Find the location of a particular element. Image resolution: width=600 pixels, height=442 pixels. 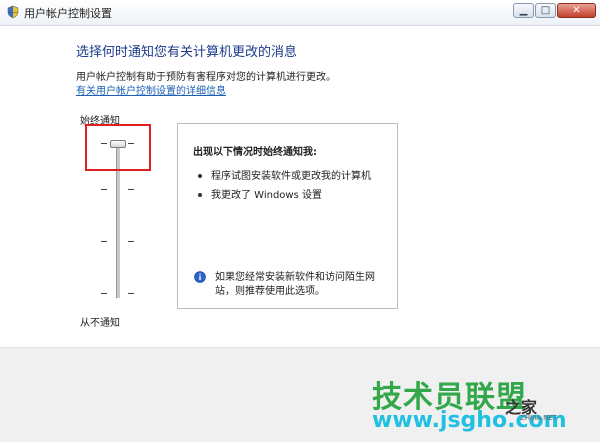

uac-details-link: 有关用户帐户控制设置的详细信息 is located at coordinates (151, 89).